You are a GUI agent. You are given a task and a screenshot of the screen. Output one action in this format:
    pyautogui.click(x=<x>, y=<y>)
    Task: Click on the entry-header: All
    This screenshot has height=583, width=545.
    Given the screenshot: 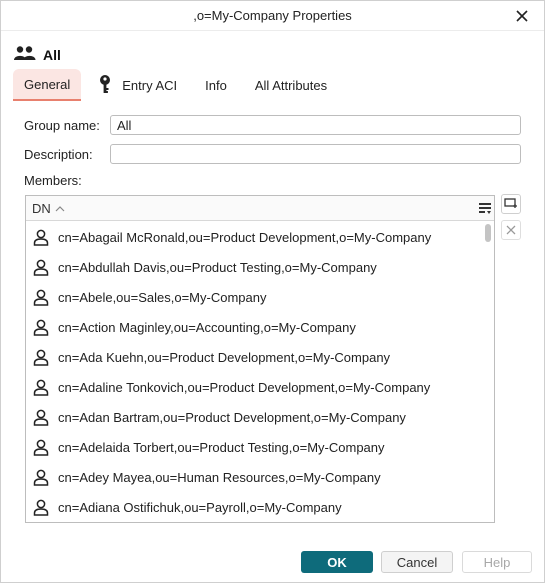 What is the action you would take?
    pyautogui.click(x=37, y=54)
    